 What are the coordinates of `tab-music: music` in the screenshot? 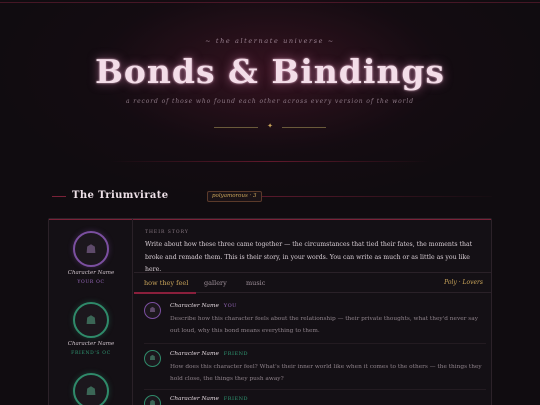 It's located at (255, 283).